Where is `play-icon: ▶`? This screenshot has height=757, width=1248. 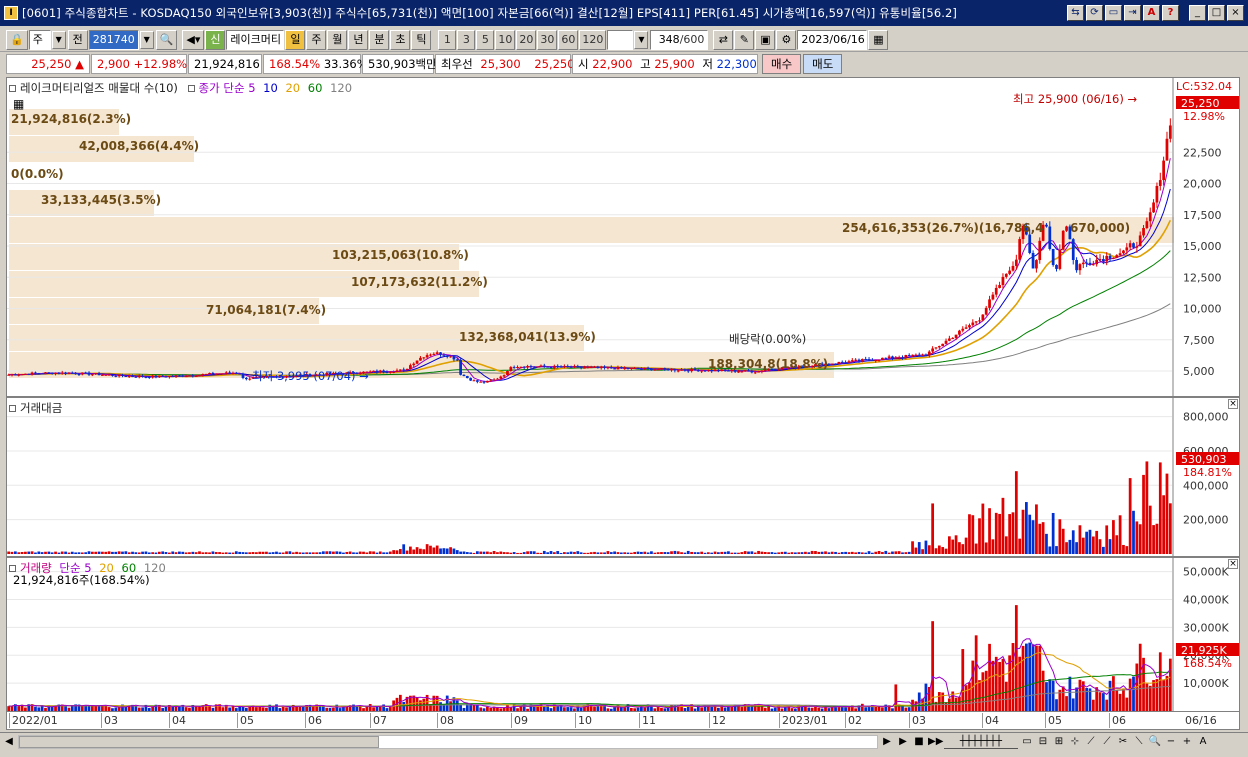 play-icon: ▶ is located at coordinates (903, 742).